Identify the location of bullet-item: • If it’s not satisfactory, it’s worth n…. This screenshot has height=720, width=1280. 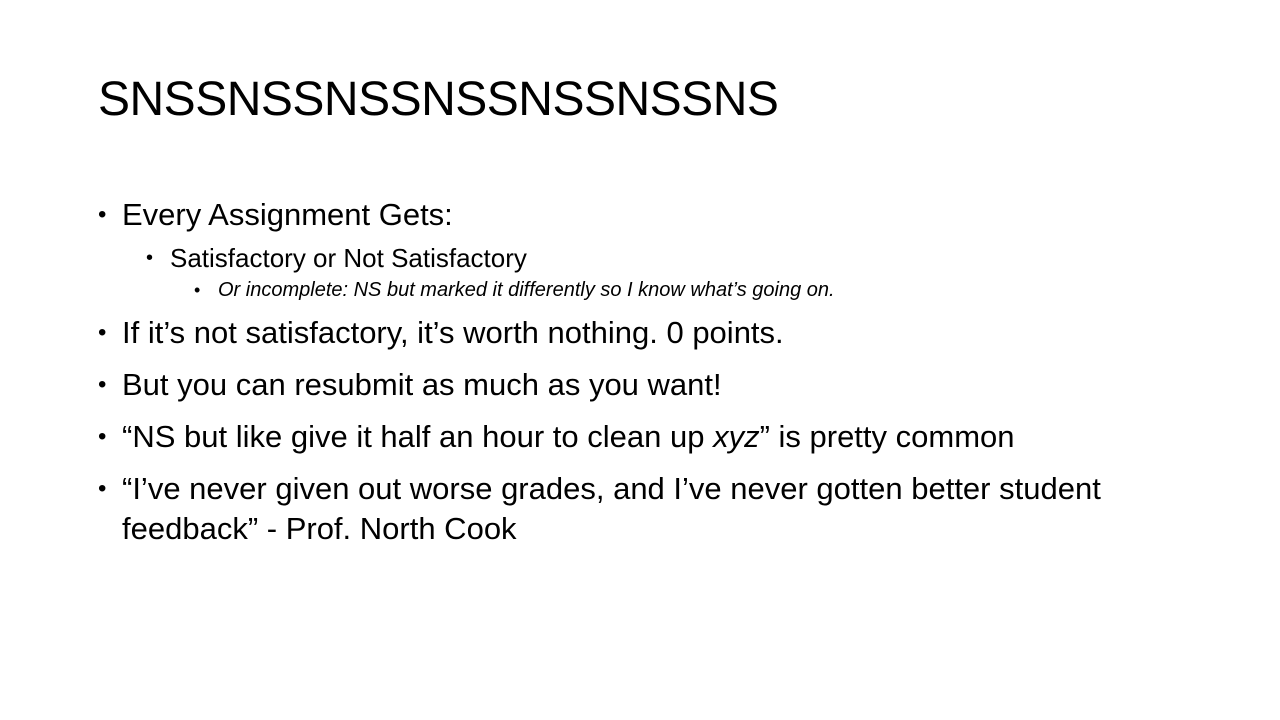
(643, 333).